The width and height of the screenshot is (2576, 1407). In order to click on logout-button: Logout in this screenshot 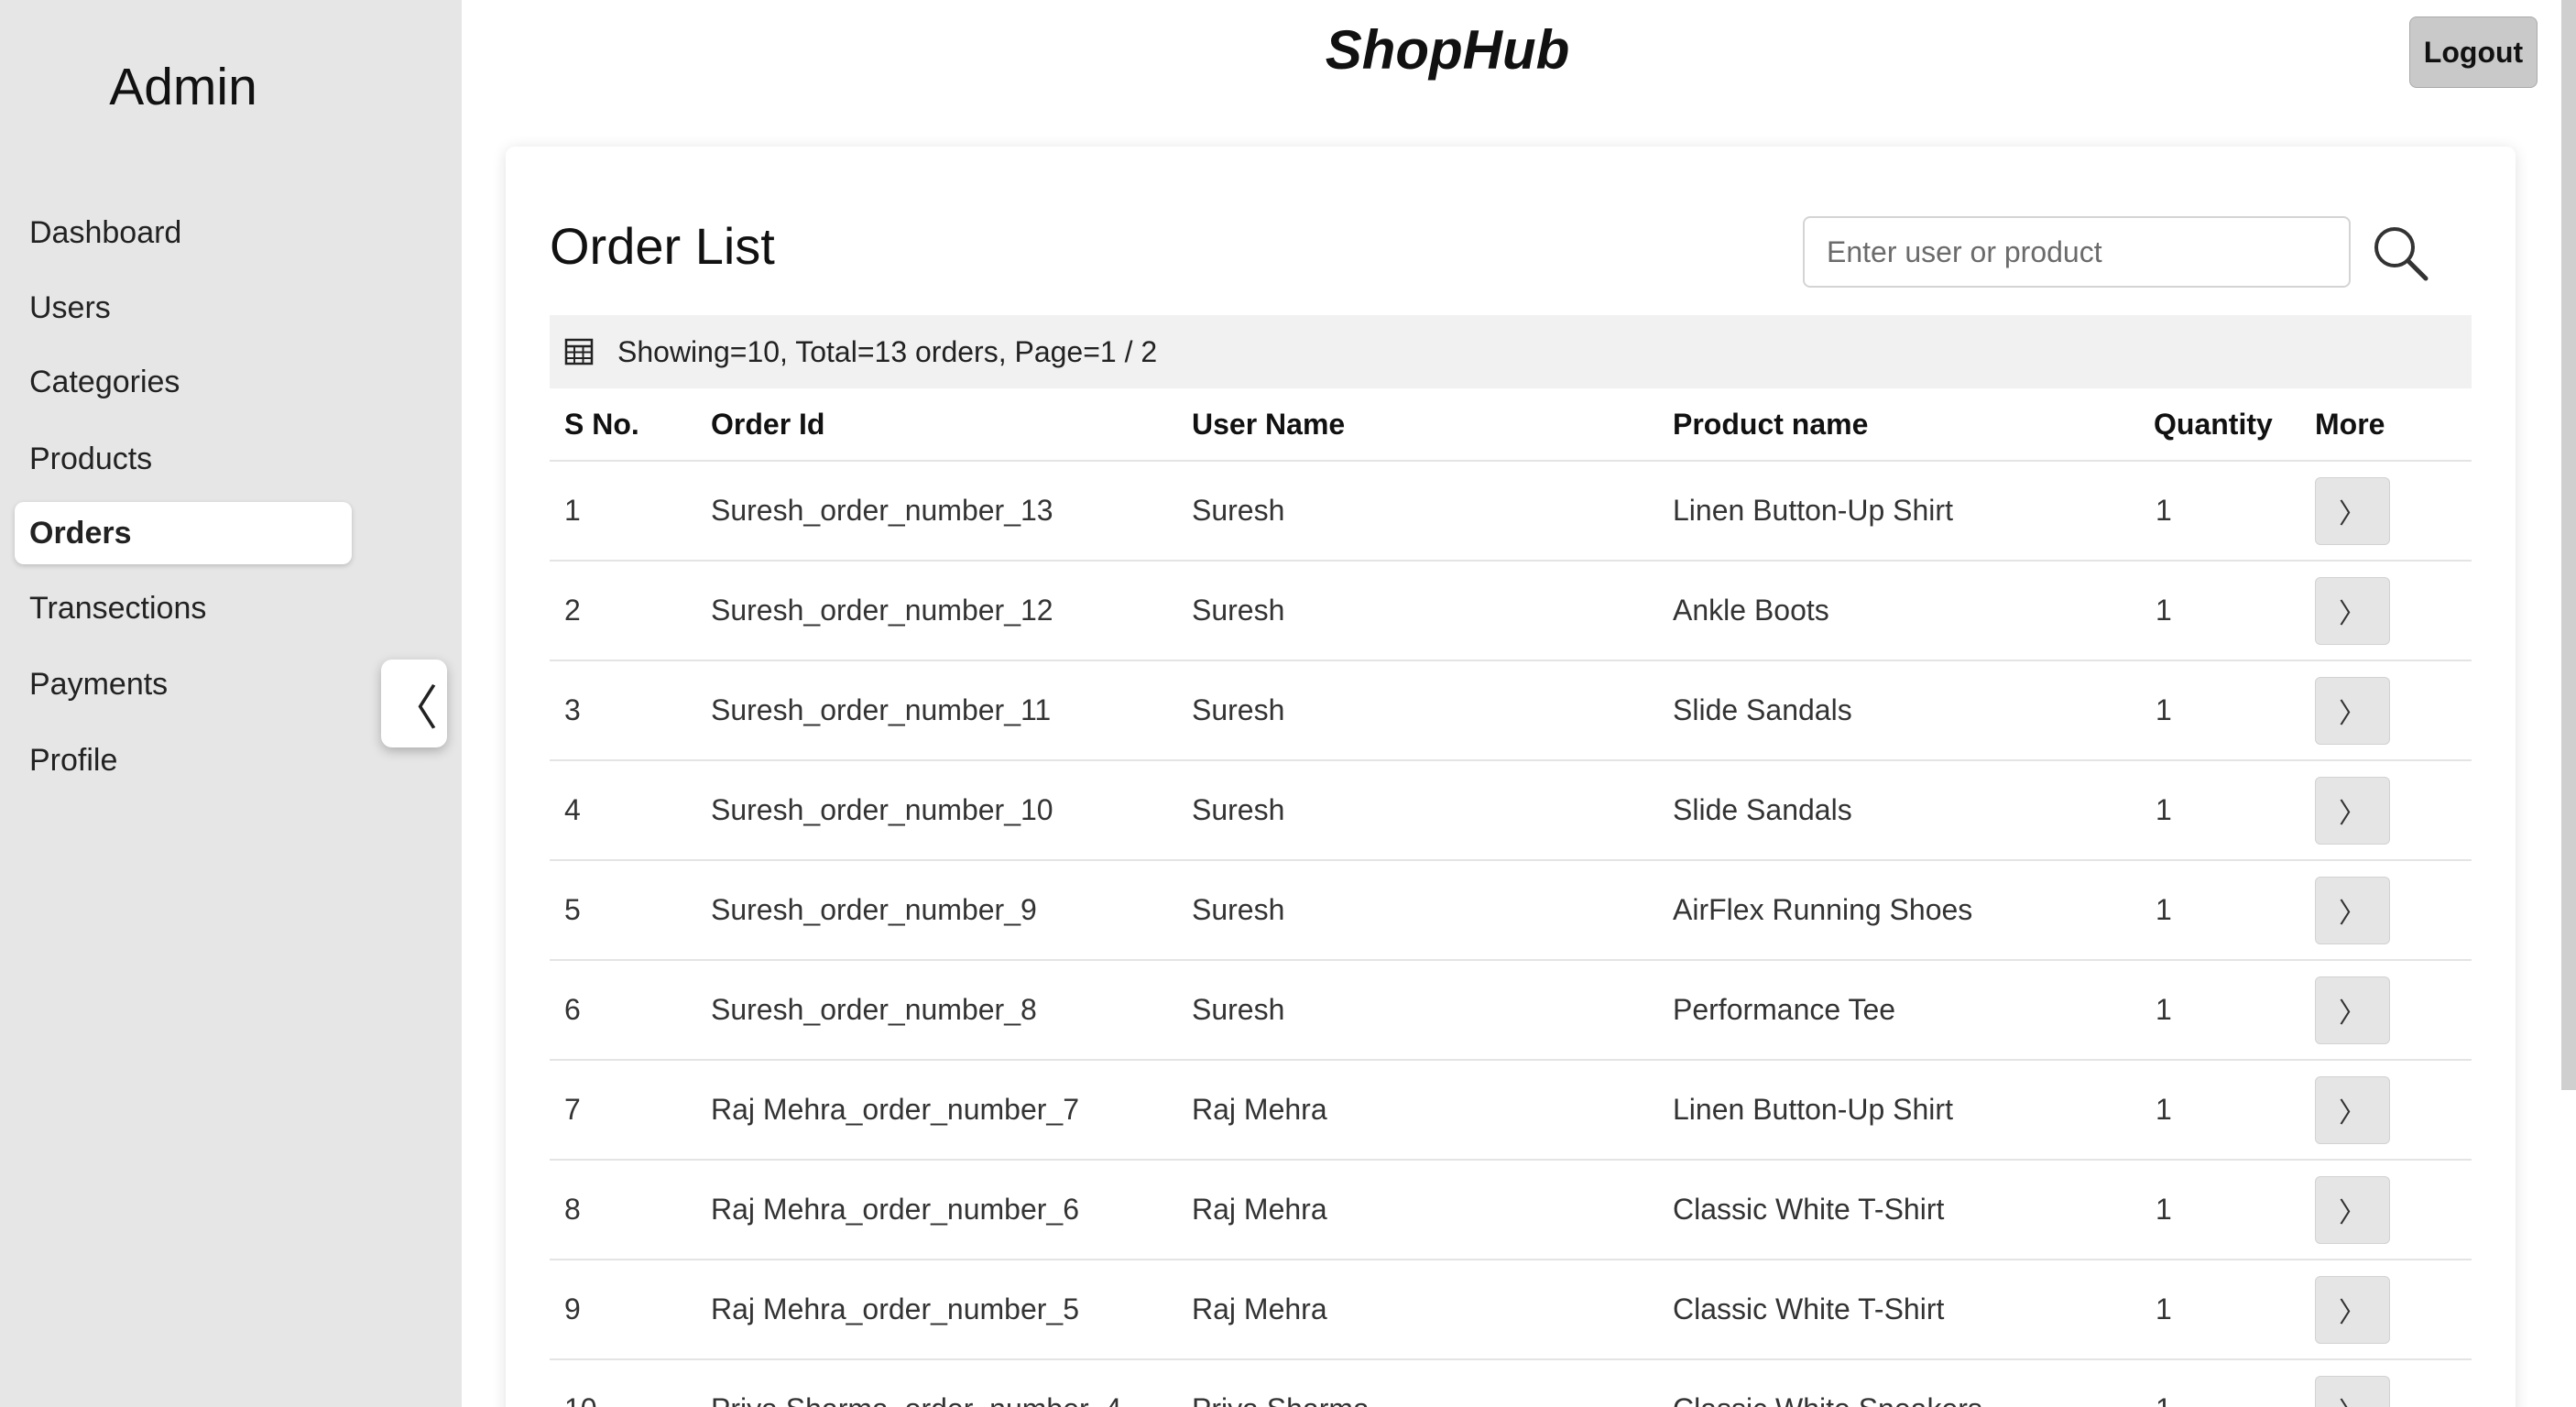, I will do `click(2474, 52)`.